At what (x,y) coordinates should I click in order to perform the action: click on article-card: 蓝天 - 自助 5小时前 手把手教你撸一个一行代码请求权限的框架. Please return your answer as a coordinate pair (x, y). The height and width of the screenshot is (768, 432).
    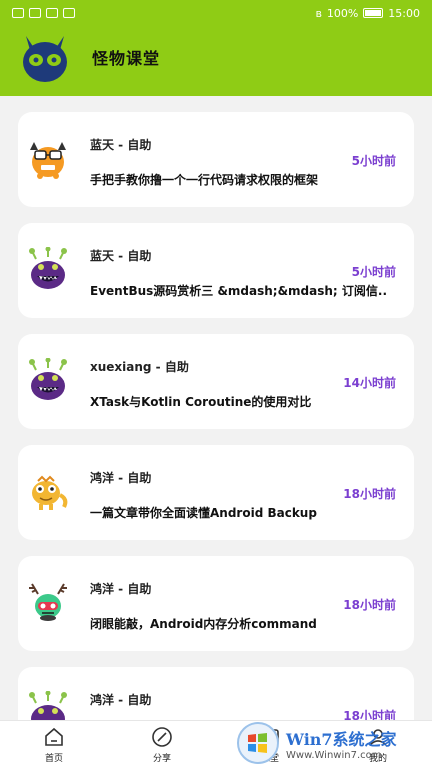
    Looking at the image, I should click on (216, 159).